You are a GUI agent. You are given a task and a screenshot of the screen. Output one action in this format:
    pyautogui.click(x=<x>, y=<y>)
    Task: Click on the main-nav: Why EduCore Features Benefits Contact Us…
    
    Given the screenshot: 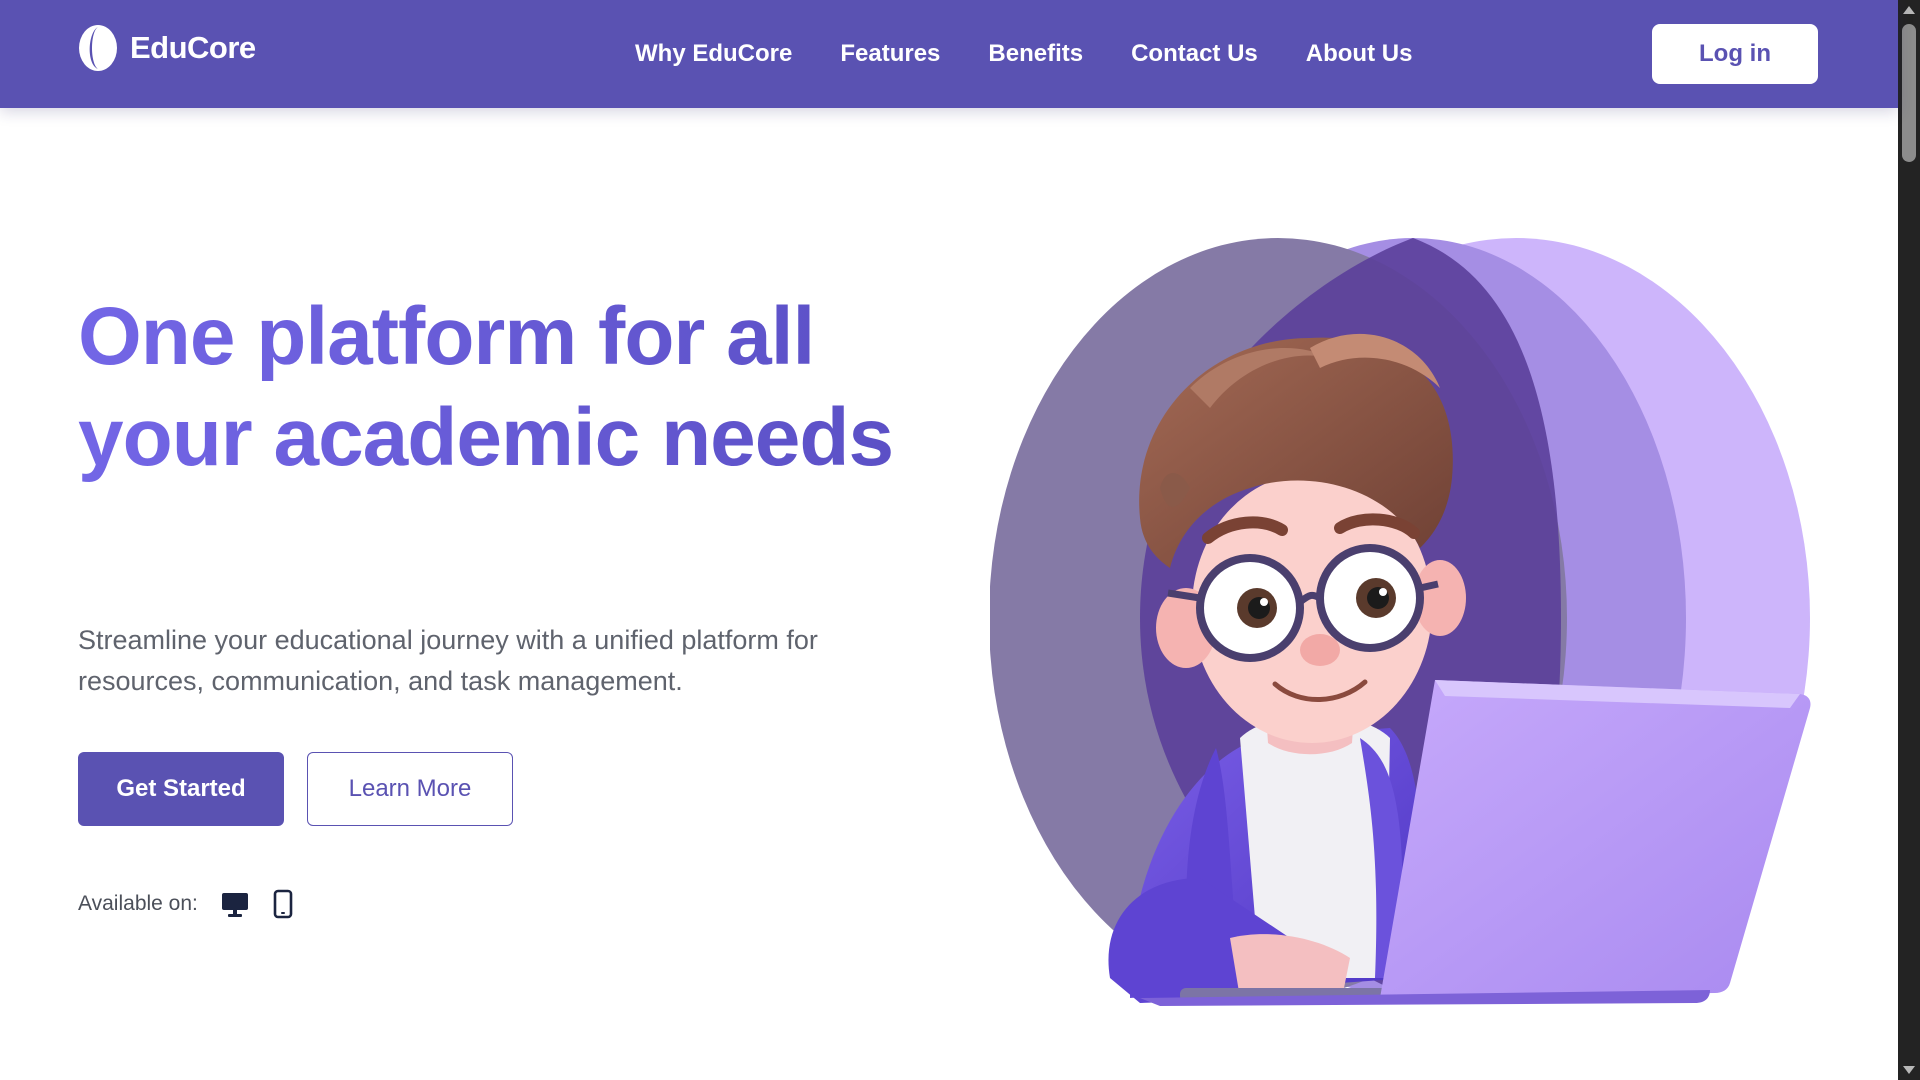 What is the action you would take?
    pyautogui.click(x=1023, y=54)
    